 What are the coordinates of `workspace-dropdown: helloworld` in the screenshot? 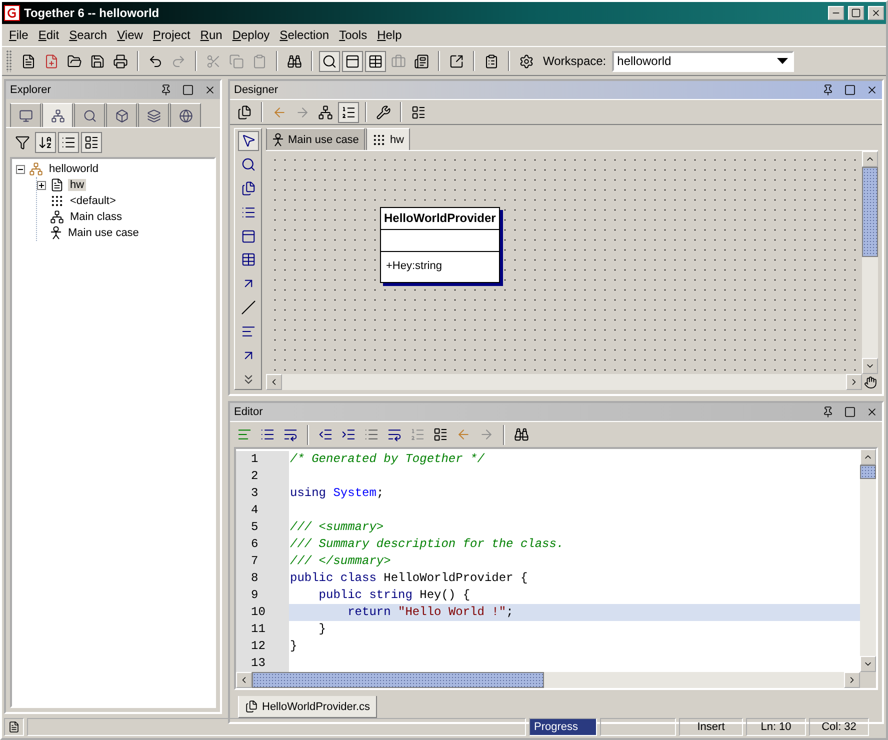 It's located at (703, 61).